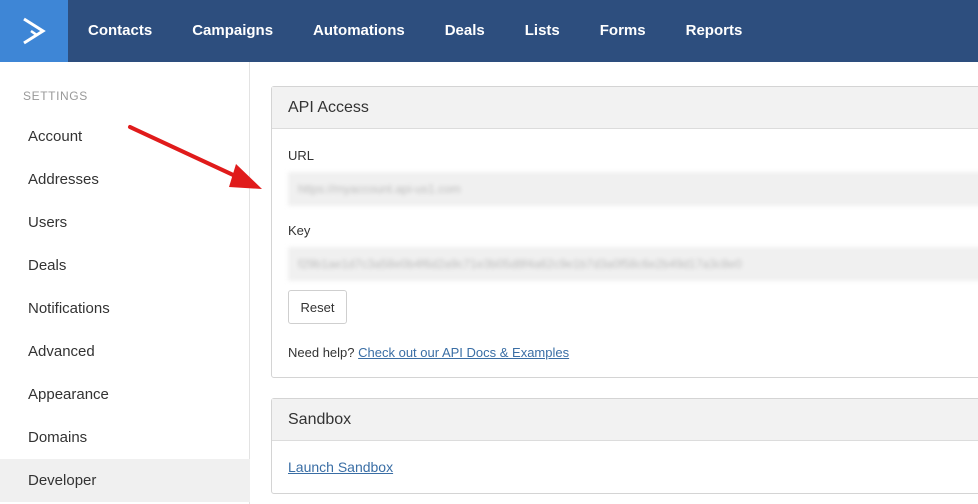  What do you see at coordinates (299, 230) in the screenshot?
I see `key-label: Key` at bounding box center [299, 230].